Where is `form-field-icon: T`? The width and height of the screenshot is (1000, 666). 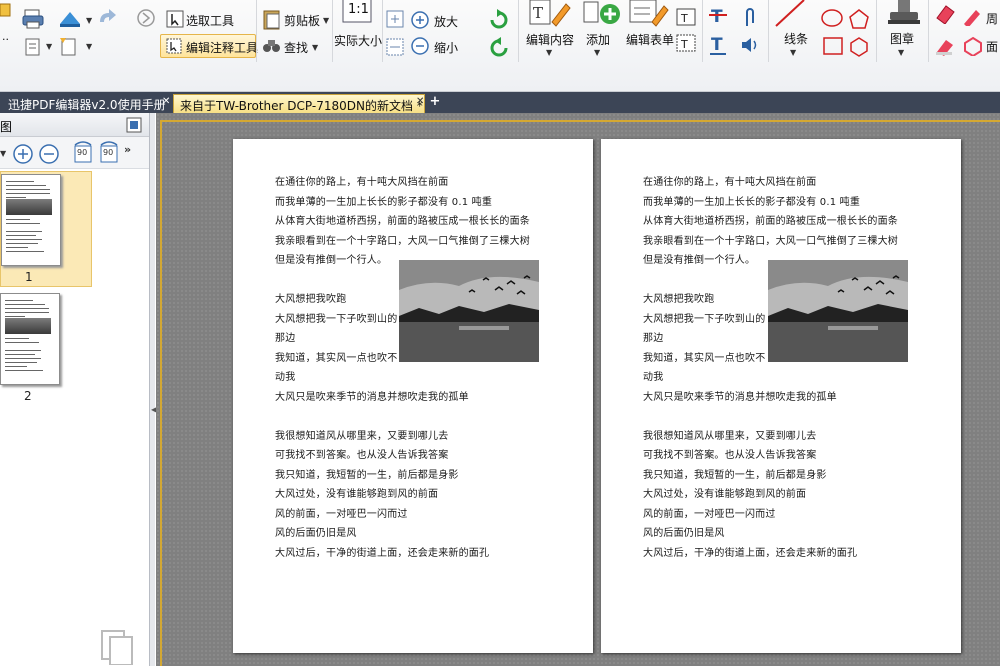
form-field-icon: T is located at coordinates (686, 43).